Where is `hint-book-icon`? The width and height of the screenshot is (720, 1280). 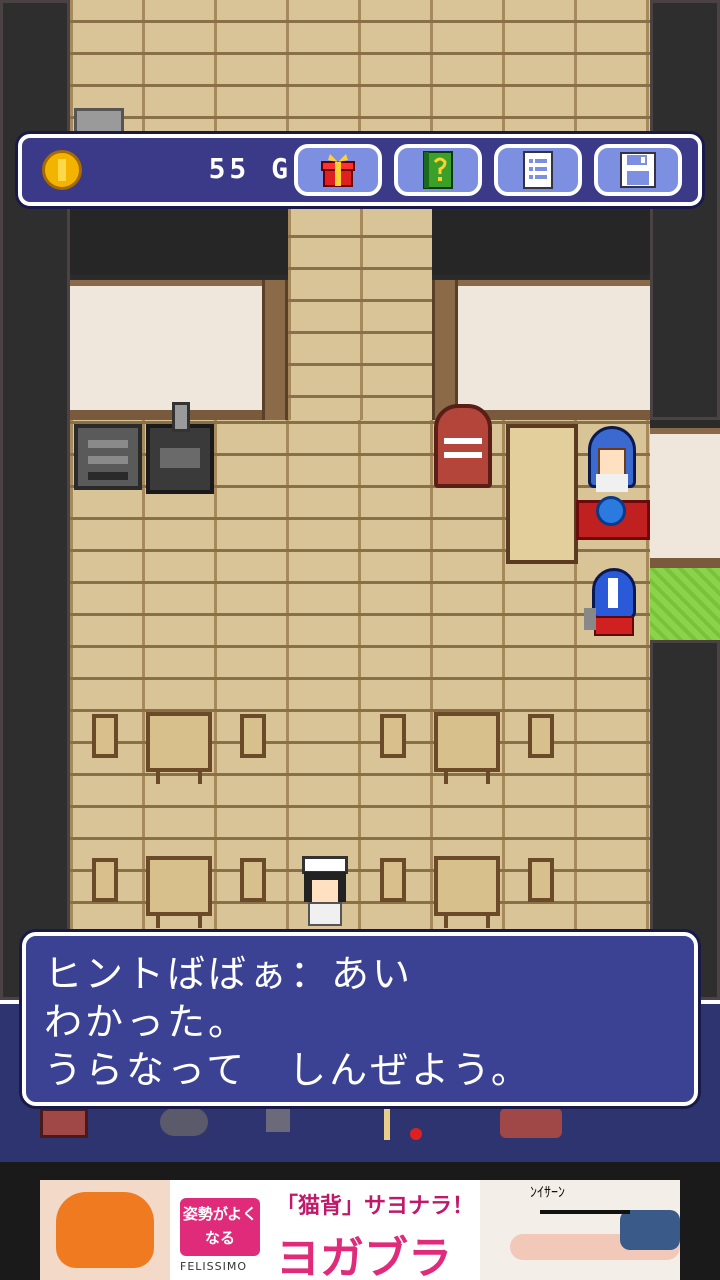 hint-book-icon is located at coordinates (438, 170).